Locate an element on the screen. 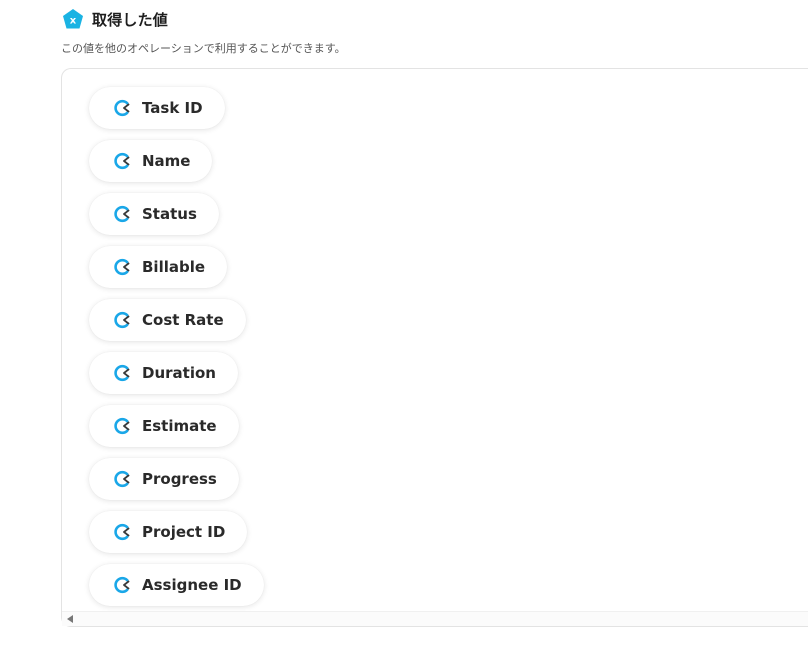 This screenshot has height=651, width=808. value-chip-task-id: Task ID is located at coordinates (157, 108).